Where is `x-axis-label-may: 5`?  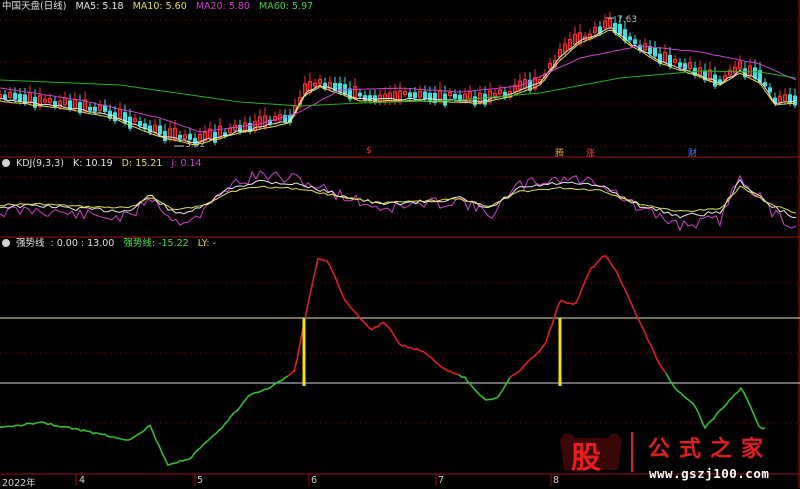 x-axis-label-may: 5 is located at coordinates (200, 480).